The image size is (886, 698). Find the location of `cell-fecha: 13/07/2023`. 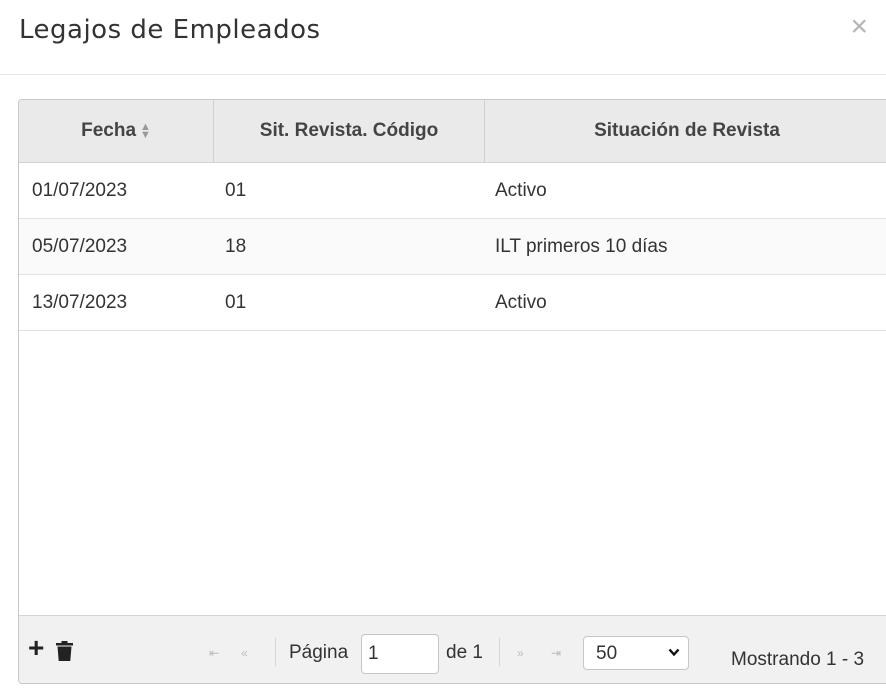

cell-fecha: 13/07/2023 is located at coordinates (80, 302).